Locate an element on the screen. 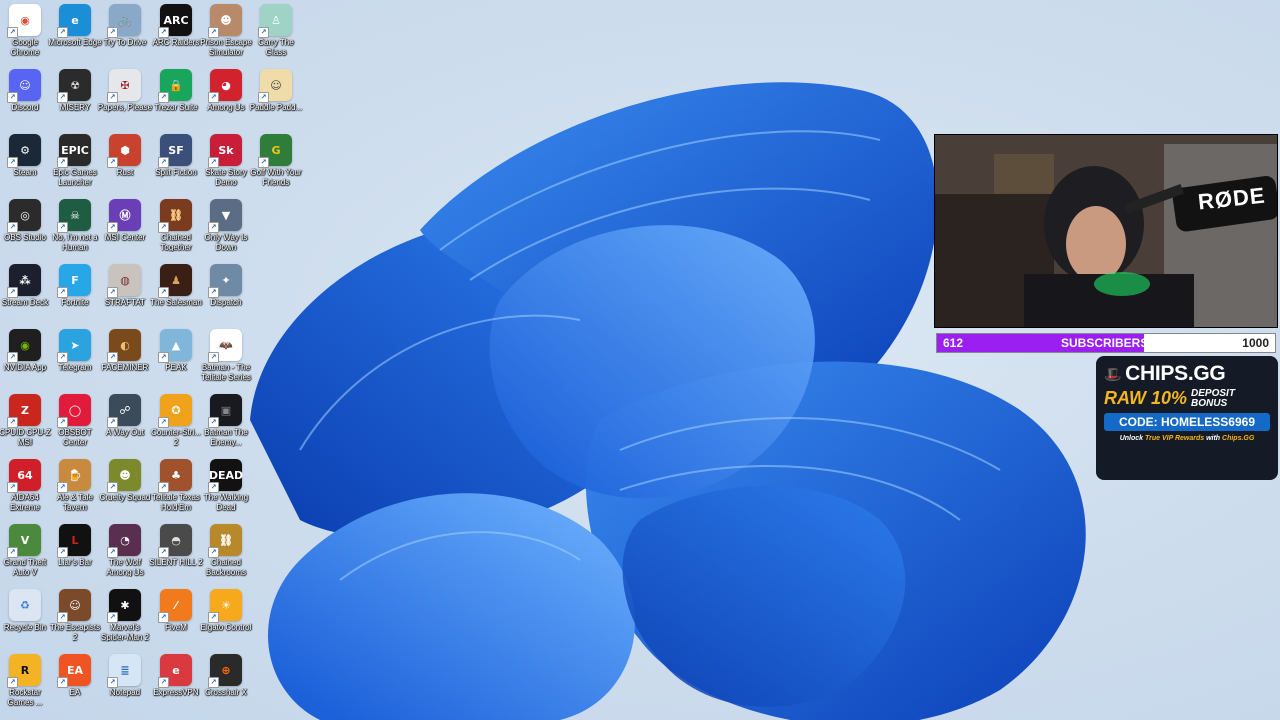 The width and height of the screenshot is (1280, 720). desktop-shortcut: G ↗ Golf With Your Friends is located at coordinates (276, 165).